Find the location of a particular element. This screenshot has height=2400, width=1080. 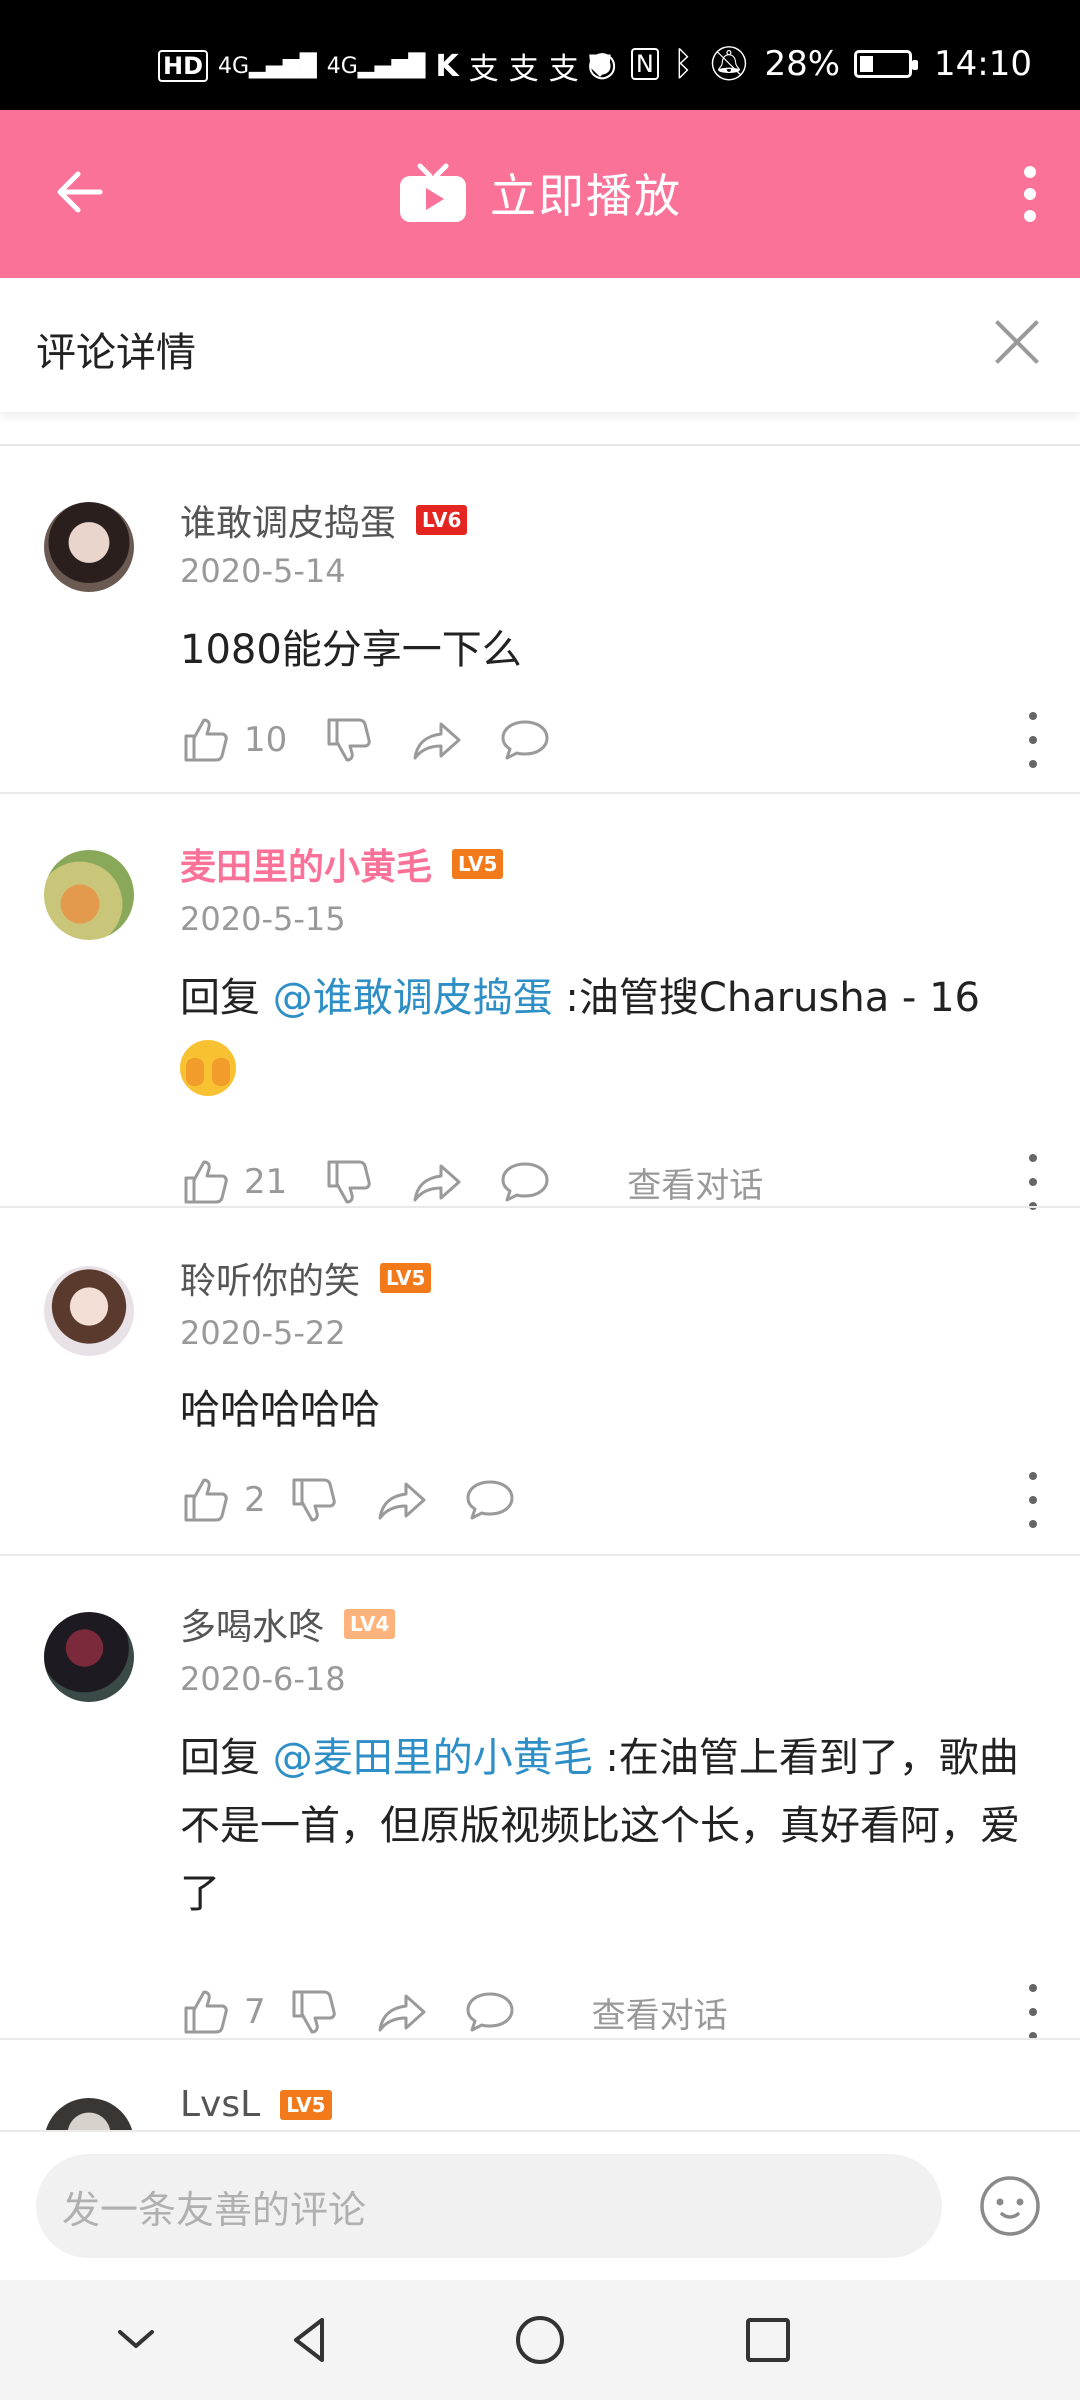

like-count: 21 is located at coordinates (266, 1182).